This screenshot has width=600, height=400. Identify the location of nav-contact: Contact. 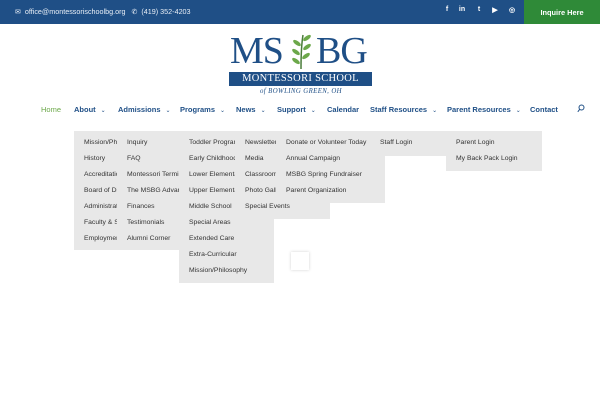
(544, 109).